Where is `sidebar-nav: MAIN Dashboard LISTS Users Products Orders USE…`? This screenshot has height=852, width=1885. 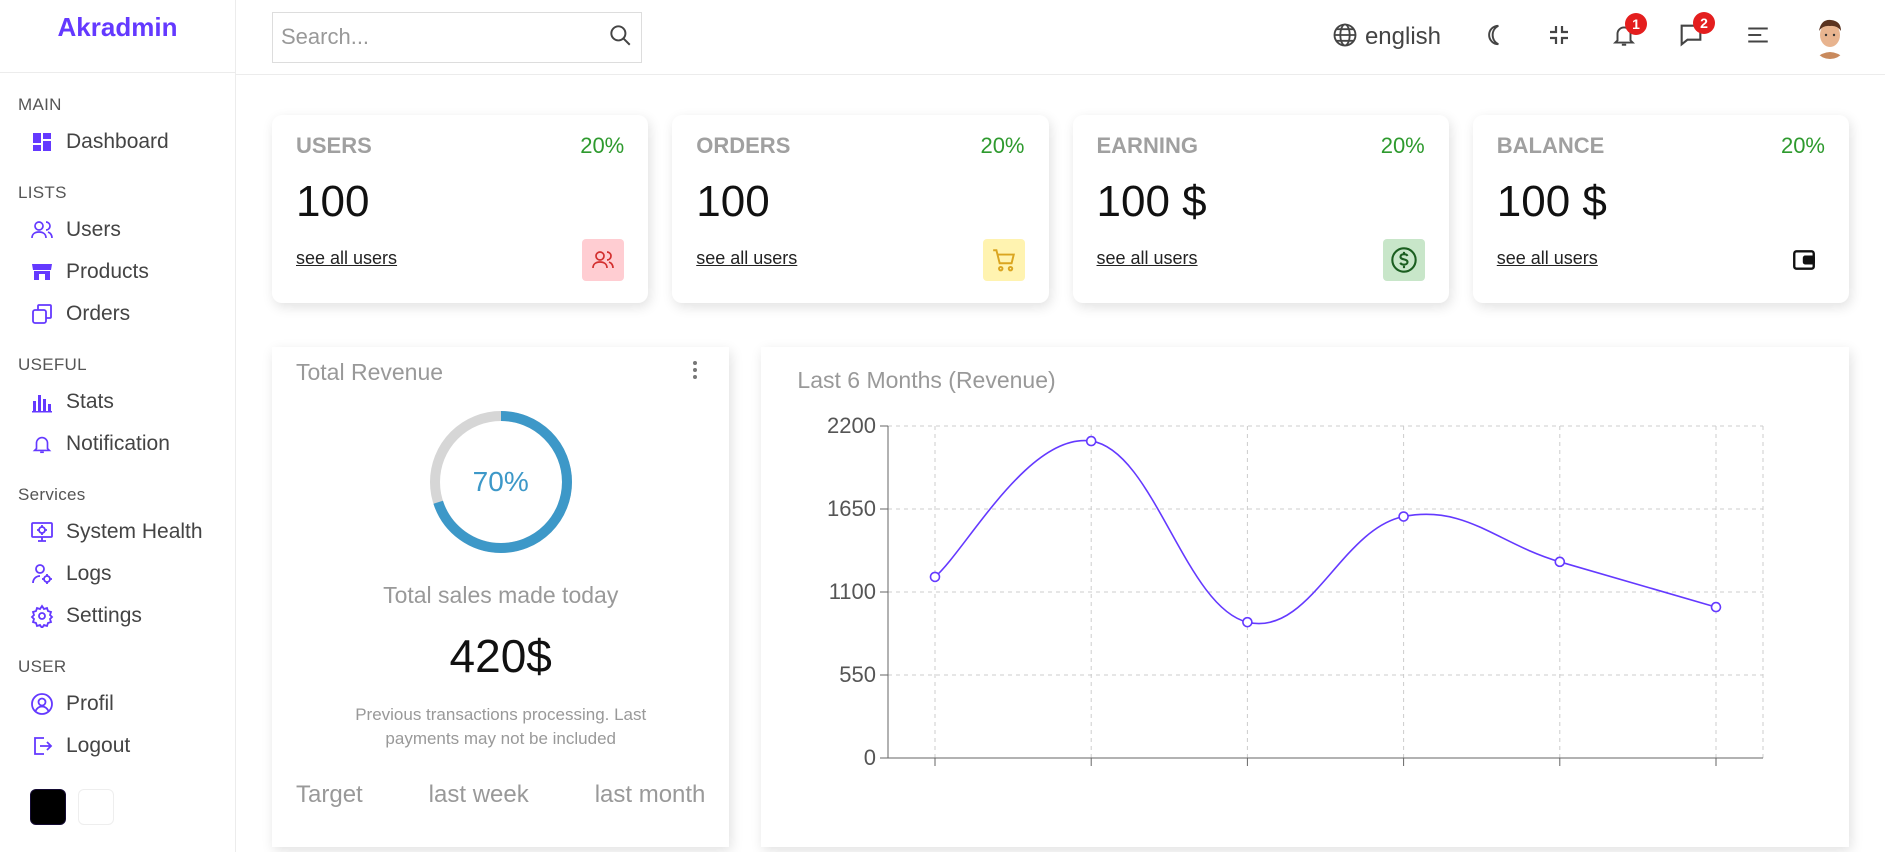 sidebar-nav: MAIN Dashboard LISTS Users Products Orders USE… is located at coordinates (117, 431).